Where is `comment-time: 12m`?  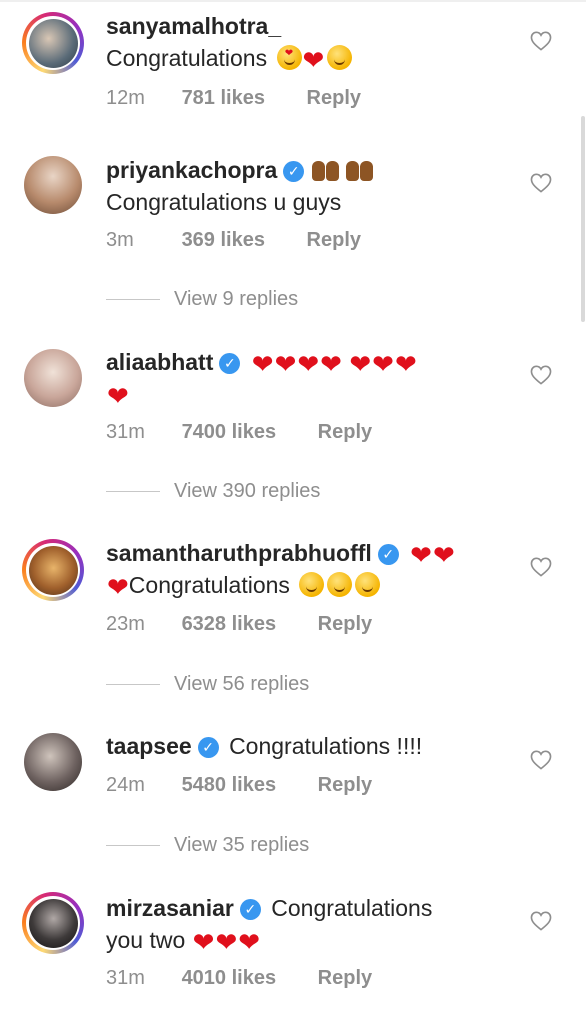
comment-time: 12m is located at coordinates (125, 98).